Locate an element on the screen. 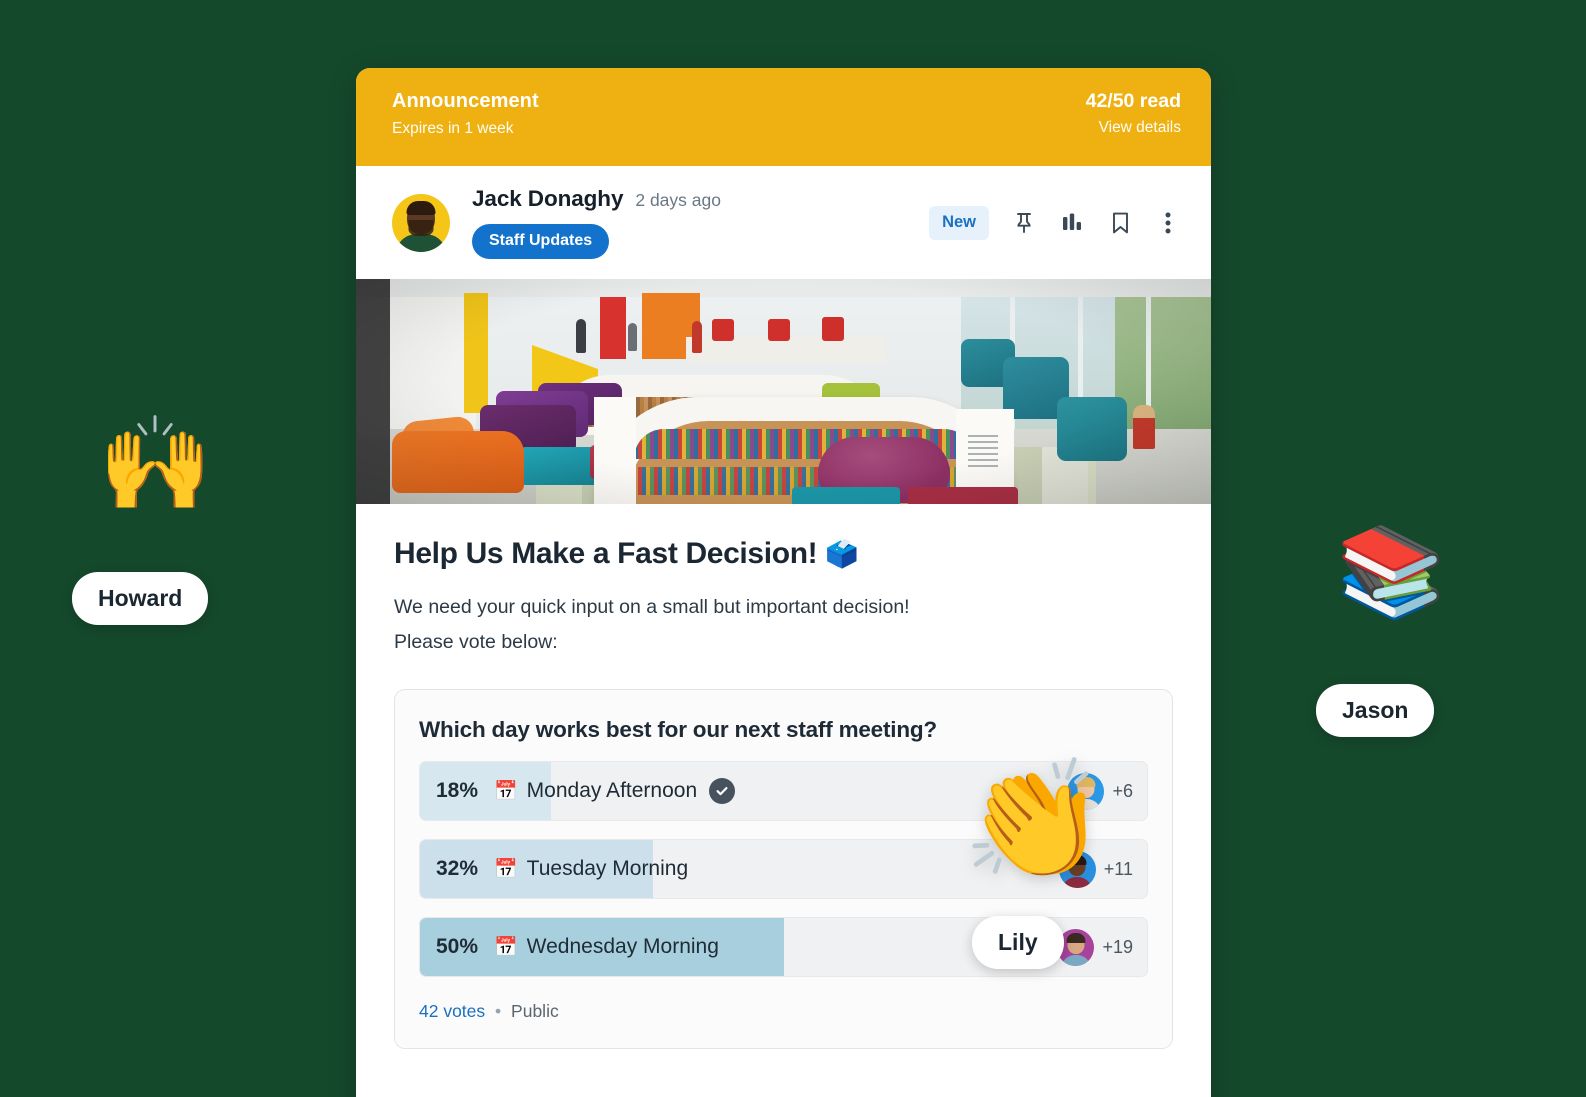  poll-option-voters: +19 is located at coordinates (1095, 947).